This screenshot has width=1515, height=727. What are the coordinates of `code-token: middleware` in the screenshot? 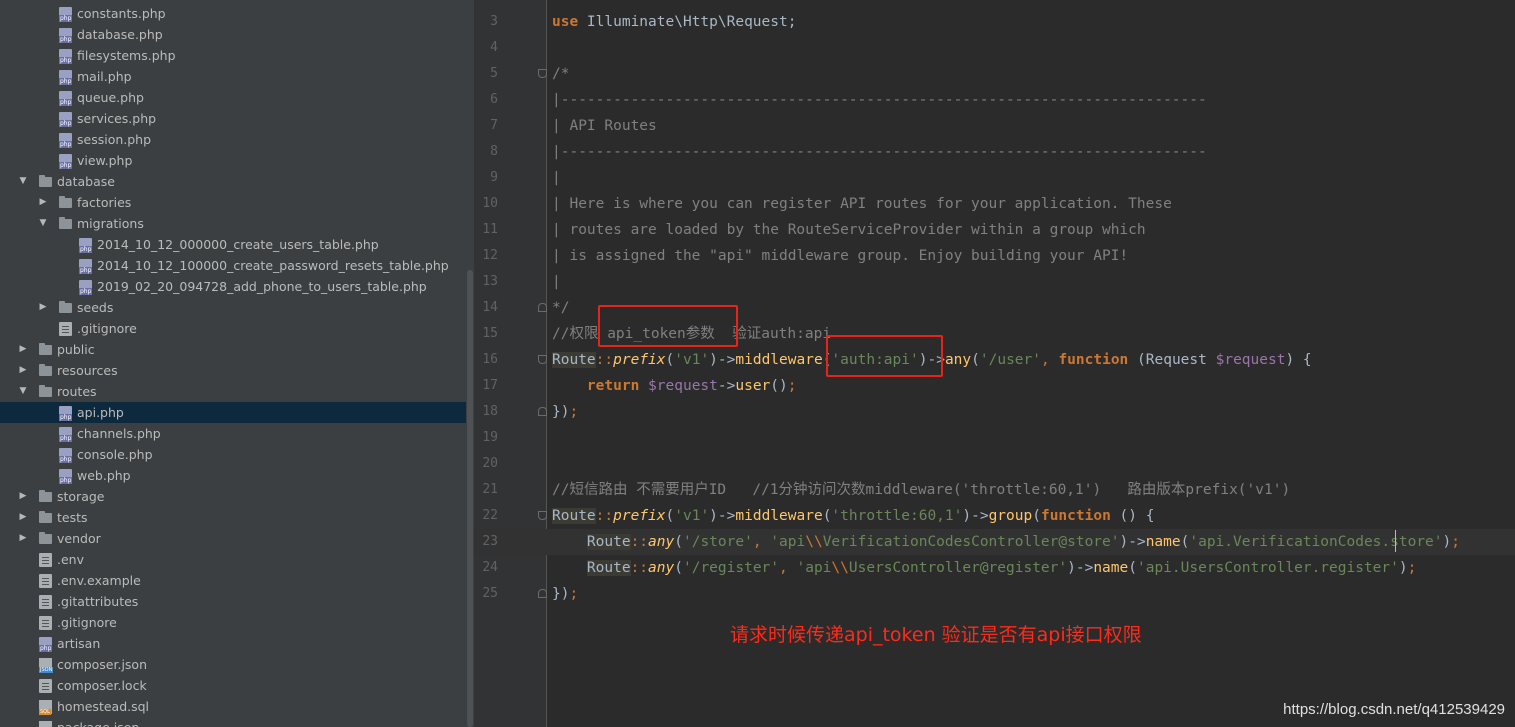 It's located at (779, 360).